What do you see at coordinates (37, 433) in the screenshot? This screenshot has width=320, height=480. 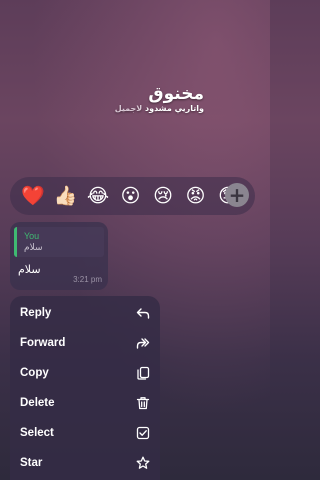 I see `menu-item-label: Select` at bounding box center [37, 433].